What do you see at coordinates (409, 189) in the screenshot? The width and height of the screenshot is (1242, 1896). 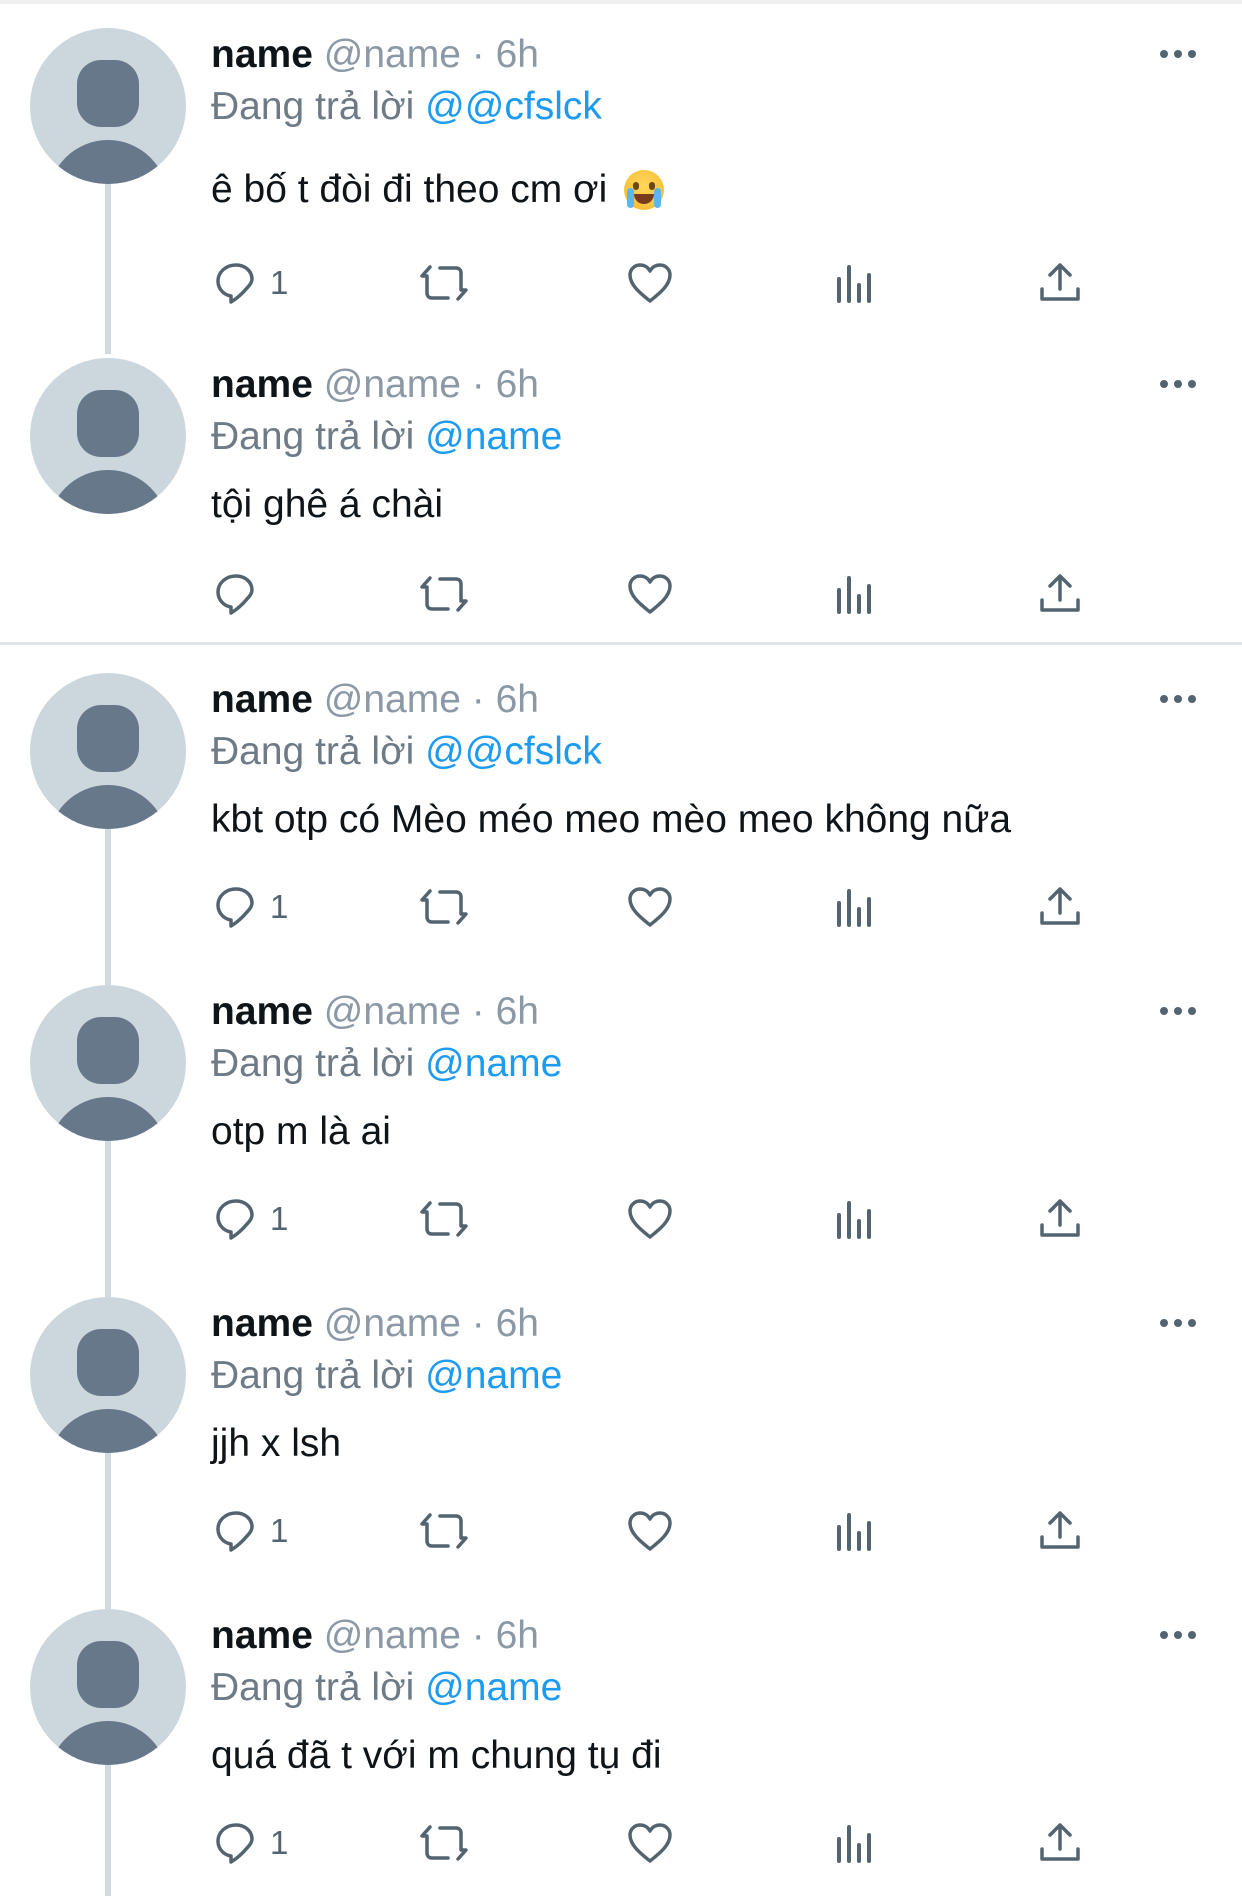 I see `tweet-text-content: ê bố t đòi đi theo cm ơi` at bounding box center [409, 189].